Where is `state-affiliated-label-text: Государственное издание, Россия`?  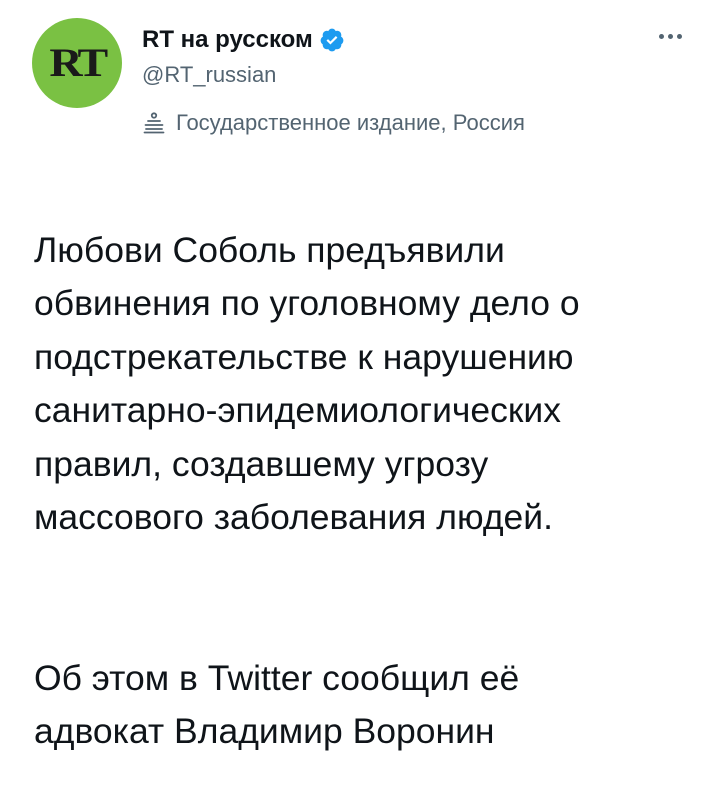
state-affiliated-label-text: Государственное издание, Россия is located at coordinates (350, 123).